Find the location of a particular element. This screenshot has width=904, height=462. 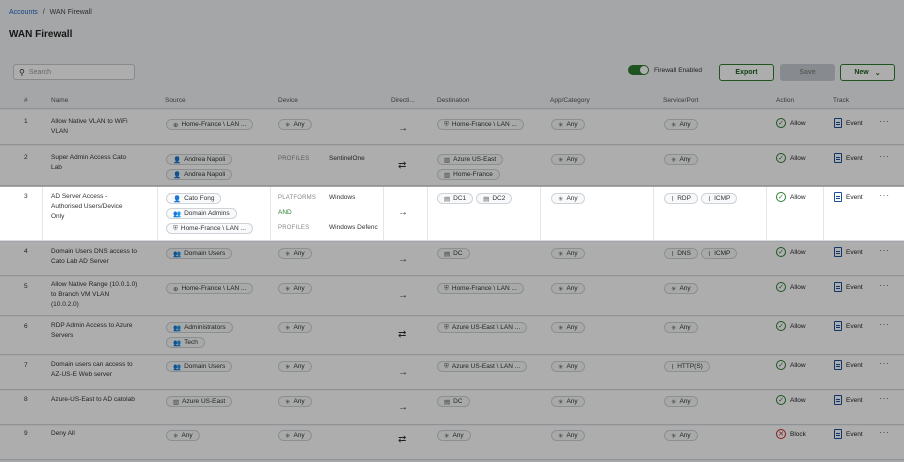

export-button: Export is located at coordinates (746, 72).